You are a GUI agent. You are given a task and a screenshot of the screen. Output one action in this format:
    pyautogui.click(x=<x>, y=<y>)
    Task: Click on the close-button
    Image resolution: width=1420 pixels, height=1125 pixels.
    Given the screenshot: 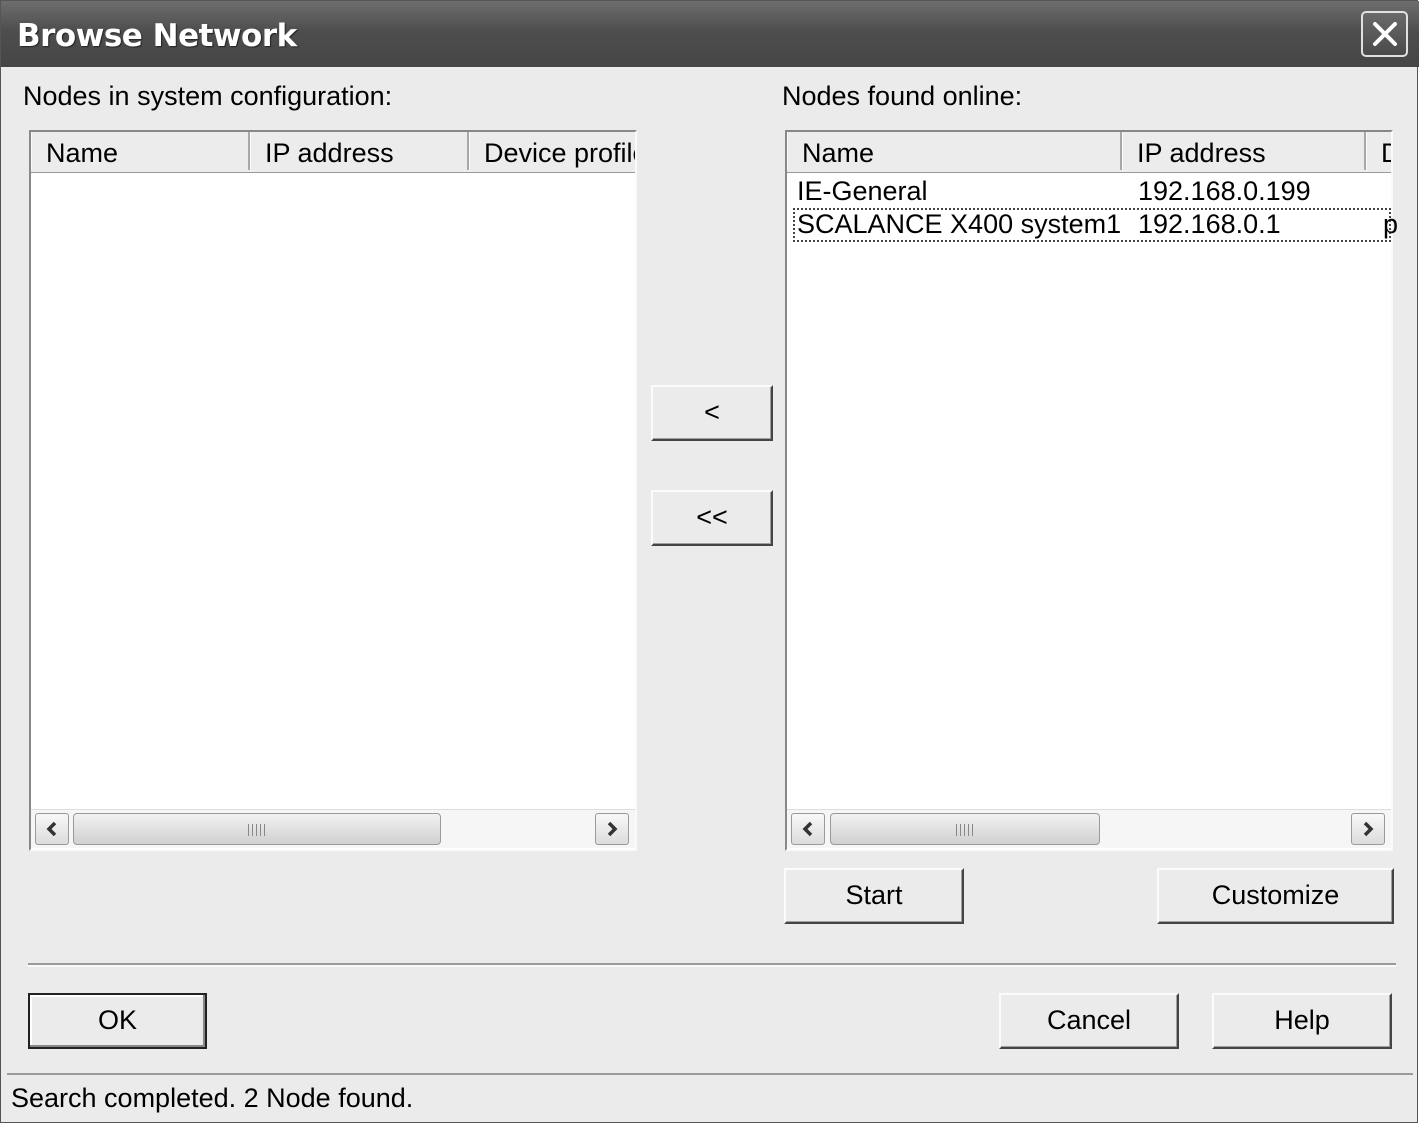 What is the action you would take?
    pyautogui.click(x=1384, y=34)
    